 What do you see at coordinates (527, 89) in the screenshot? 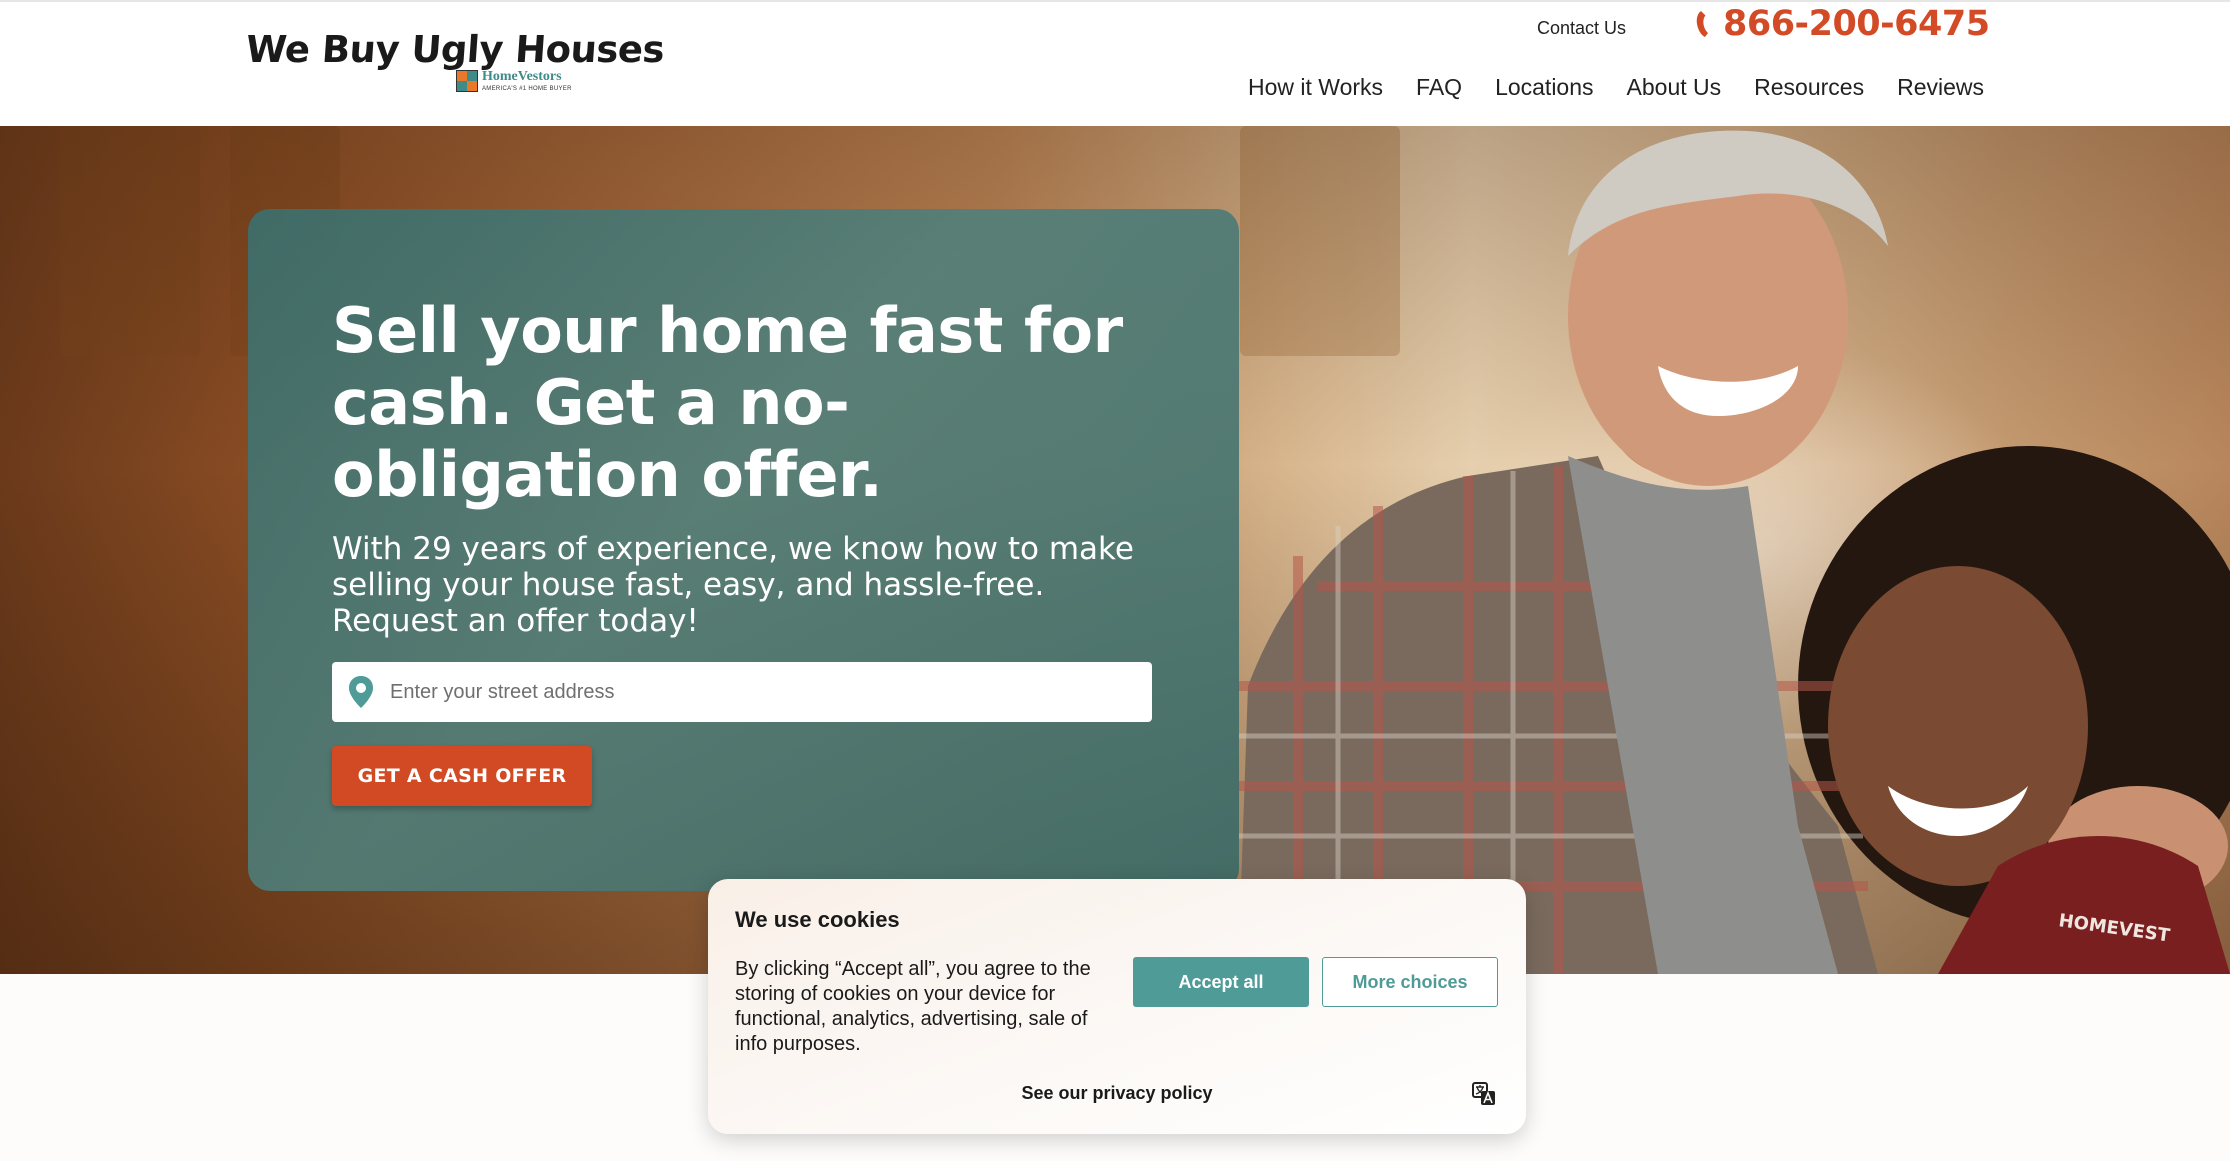
I see `homevestors-tagline: AMERICA'S #1 HOME BUYER` at bounding box center [527, 89].